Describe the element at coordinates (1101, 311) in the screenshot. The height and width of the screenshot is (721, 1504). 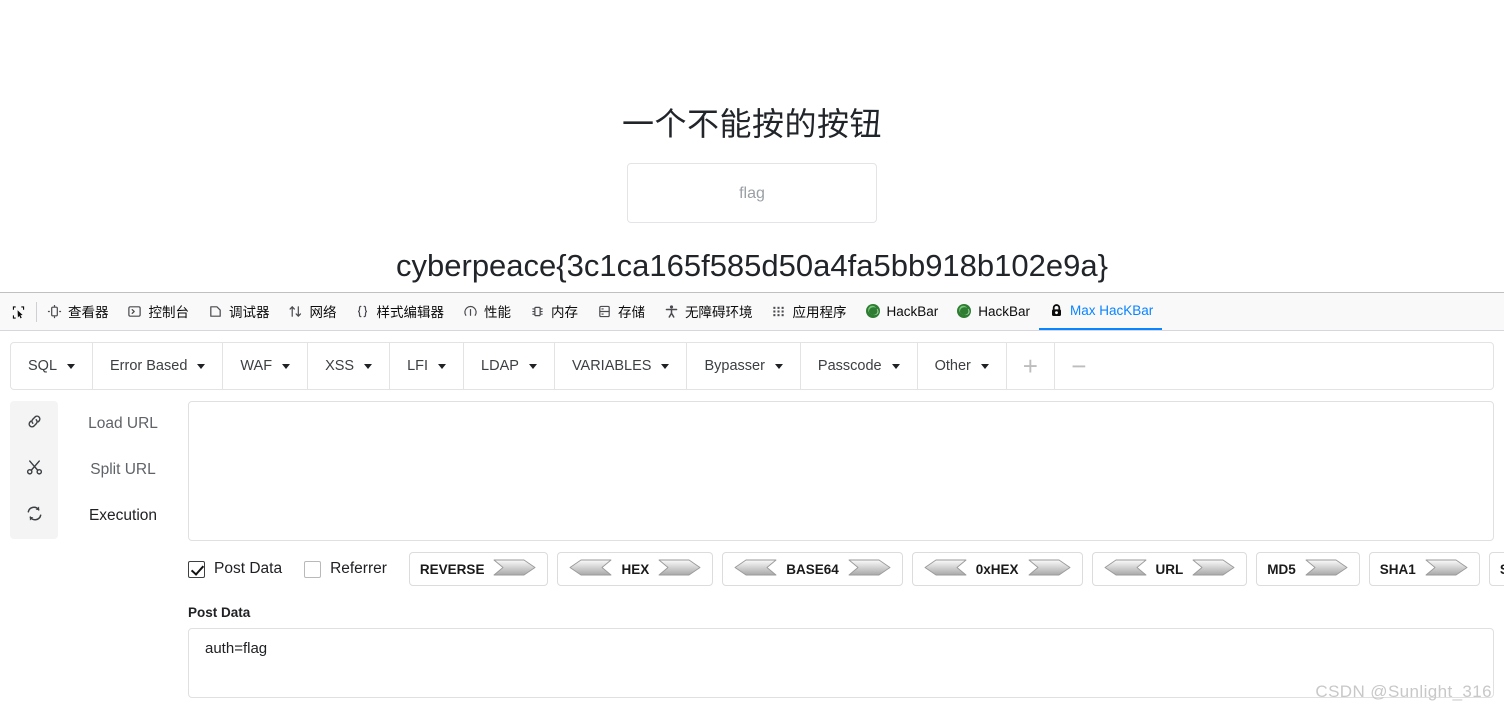
I see `tab-max-hackbar: Max HacKBar` at that location.